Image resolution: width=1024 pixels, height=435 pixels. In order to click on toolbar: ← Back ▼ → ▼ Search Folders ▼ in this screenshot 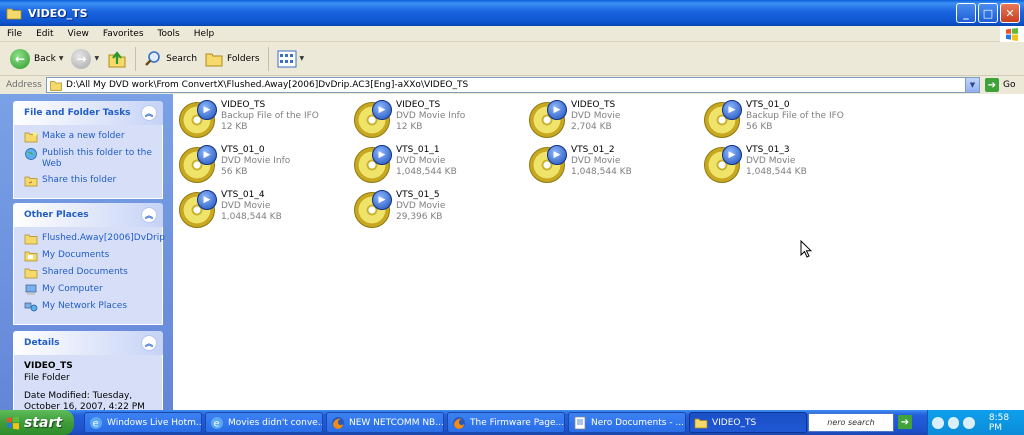, I will do `click(512, 59)`.